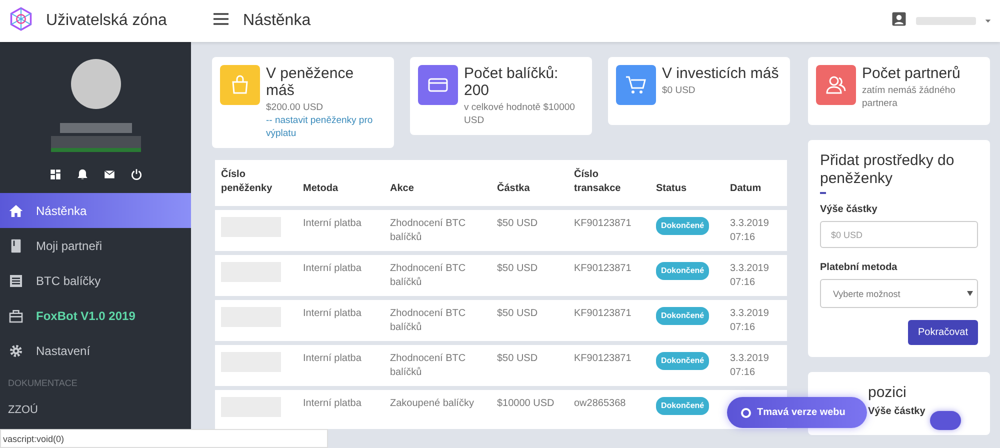 The image size is (1000, 448). Describe the element at coordinates (909, 97) in the screenshot. I see `stat-text: zatím nemáš žádného partnera` at that location.